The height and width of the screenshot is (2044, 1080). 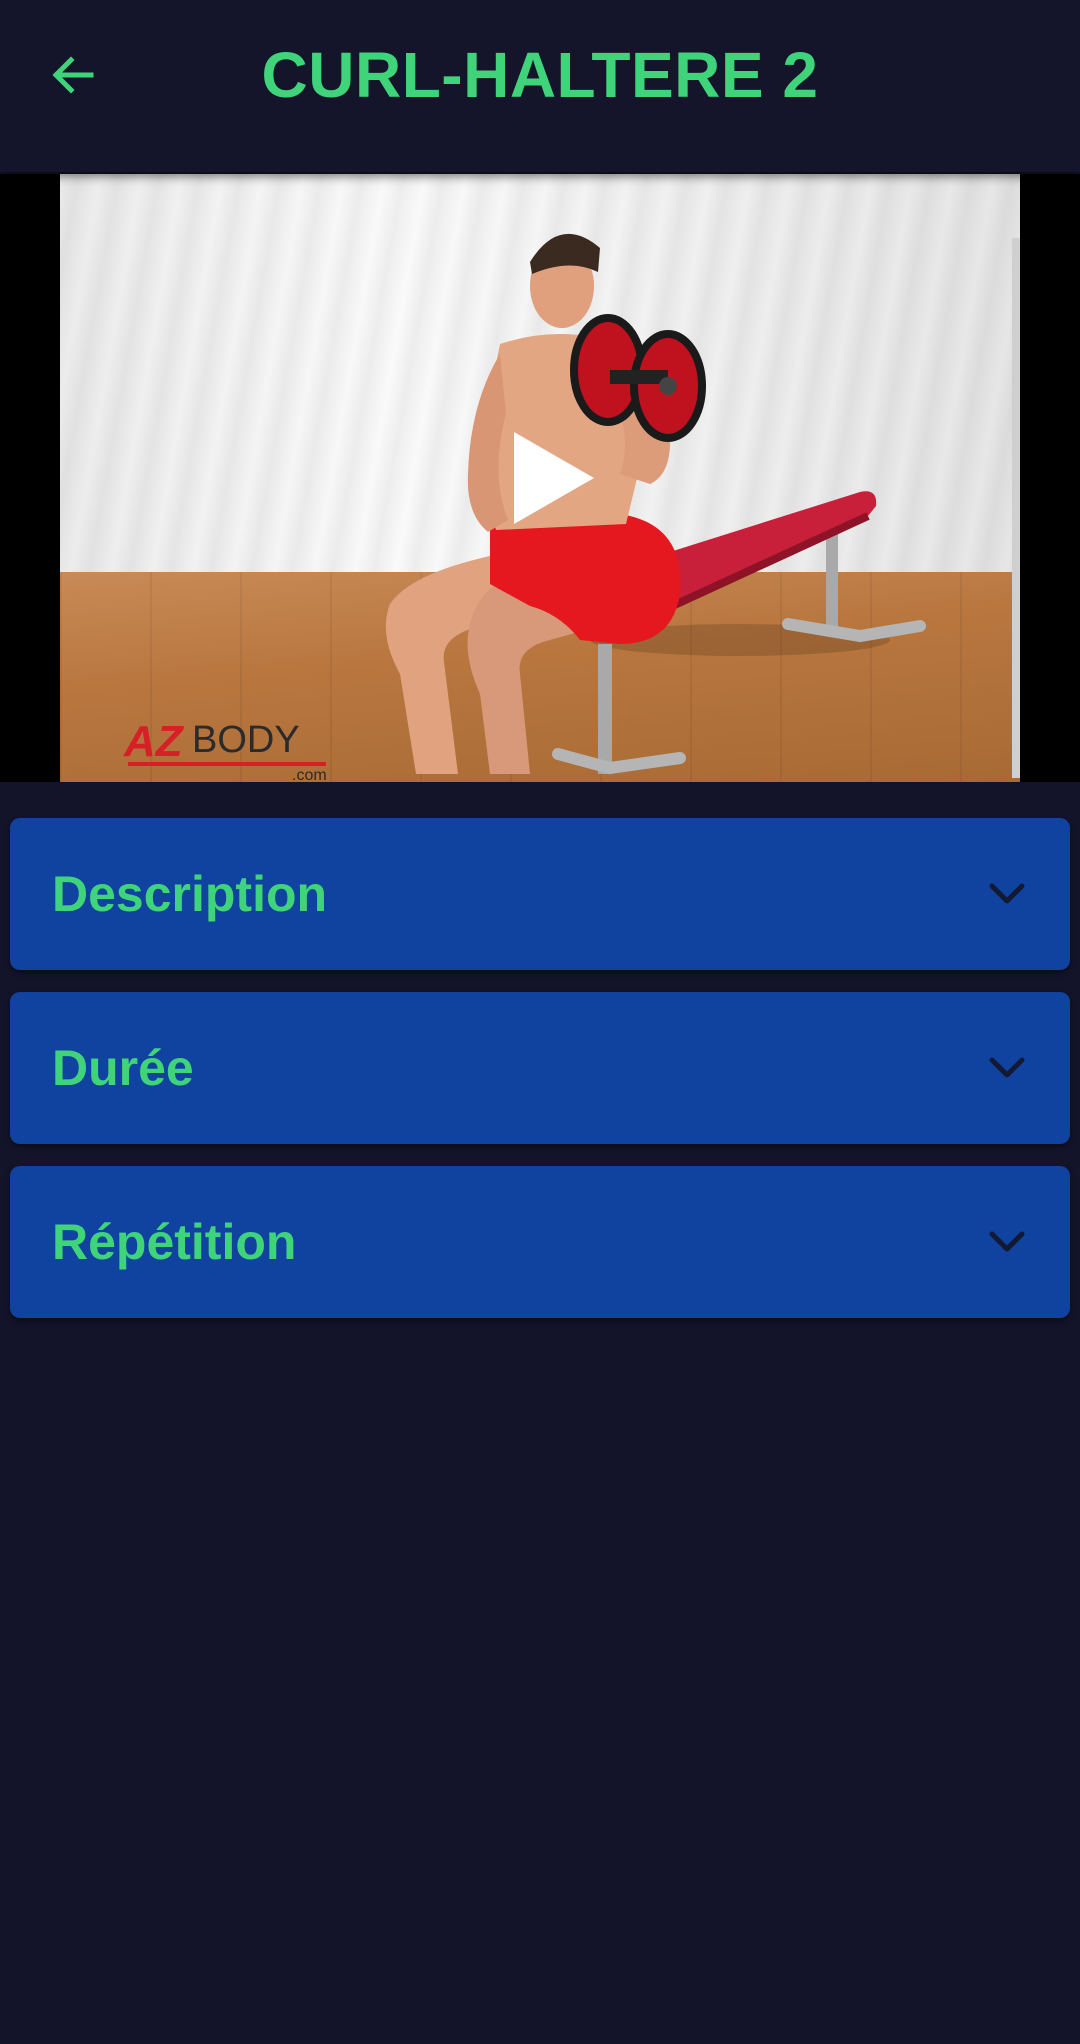 I want to click on svg-text: BODY, so click(x=246, y=740).